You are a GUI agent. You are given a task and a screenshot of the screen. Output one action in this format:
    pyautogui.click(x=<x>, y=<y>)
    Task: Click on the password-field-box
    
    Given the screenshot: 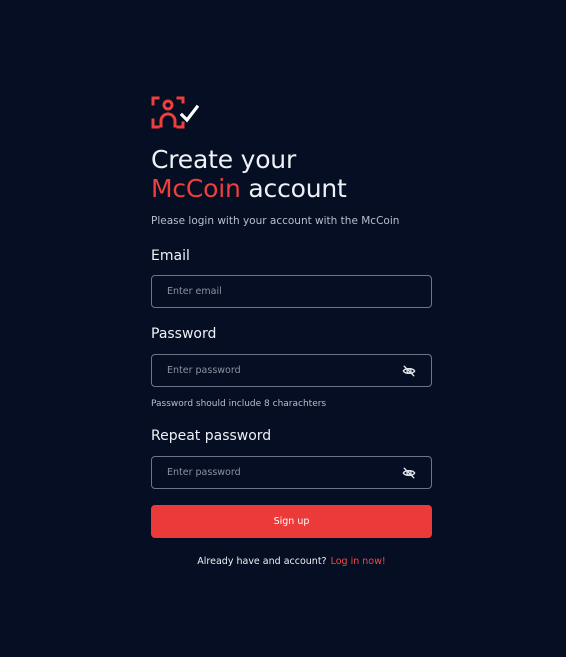 What is the action you would take?
    pyautogui.click(x=291, y=370)
    